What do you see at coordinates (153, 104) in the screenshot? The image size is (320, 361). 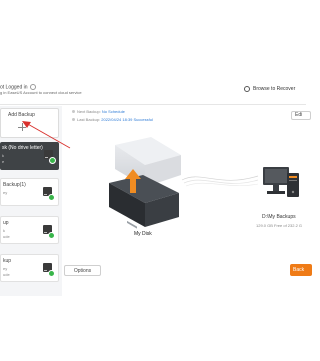 I see `header-divider` at bounding box center [153, 104].